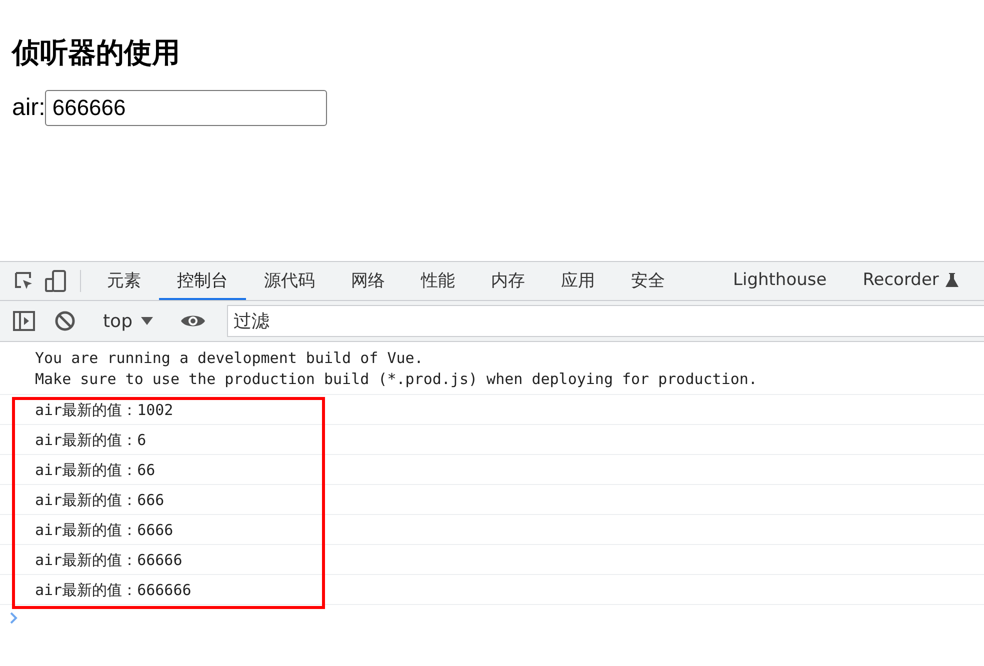  What do you see at coordinates (65, 321) in the screenshot?
I see `clear-icon` at bounding box center [65, 321].